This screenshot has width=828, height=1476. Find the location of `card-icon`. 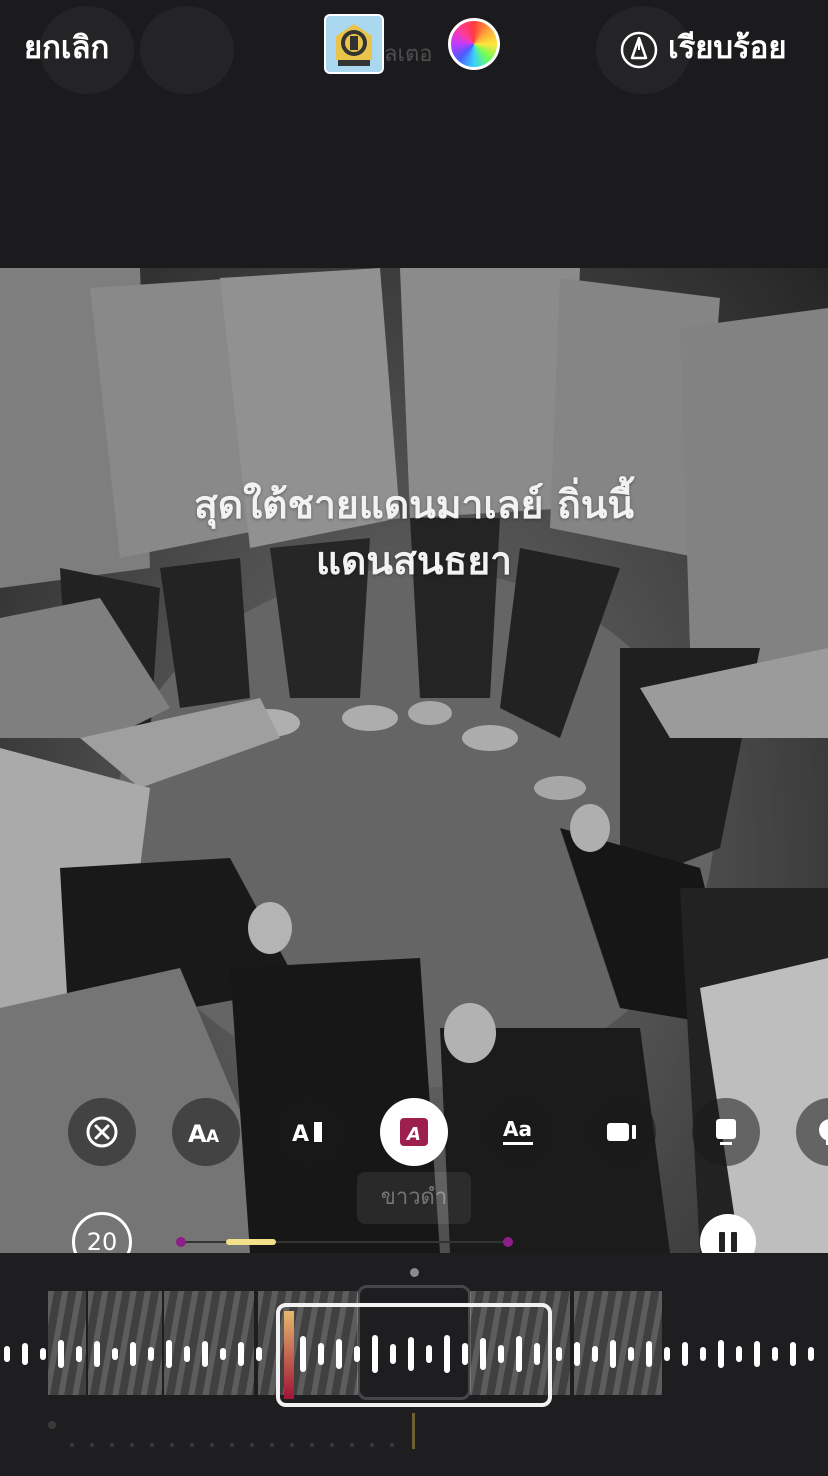

card-icon is located at coordinates (726, 1132).